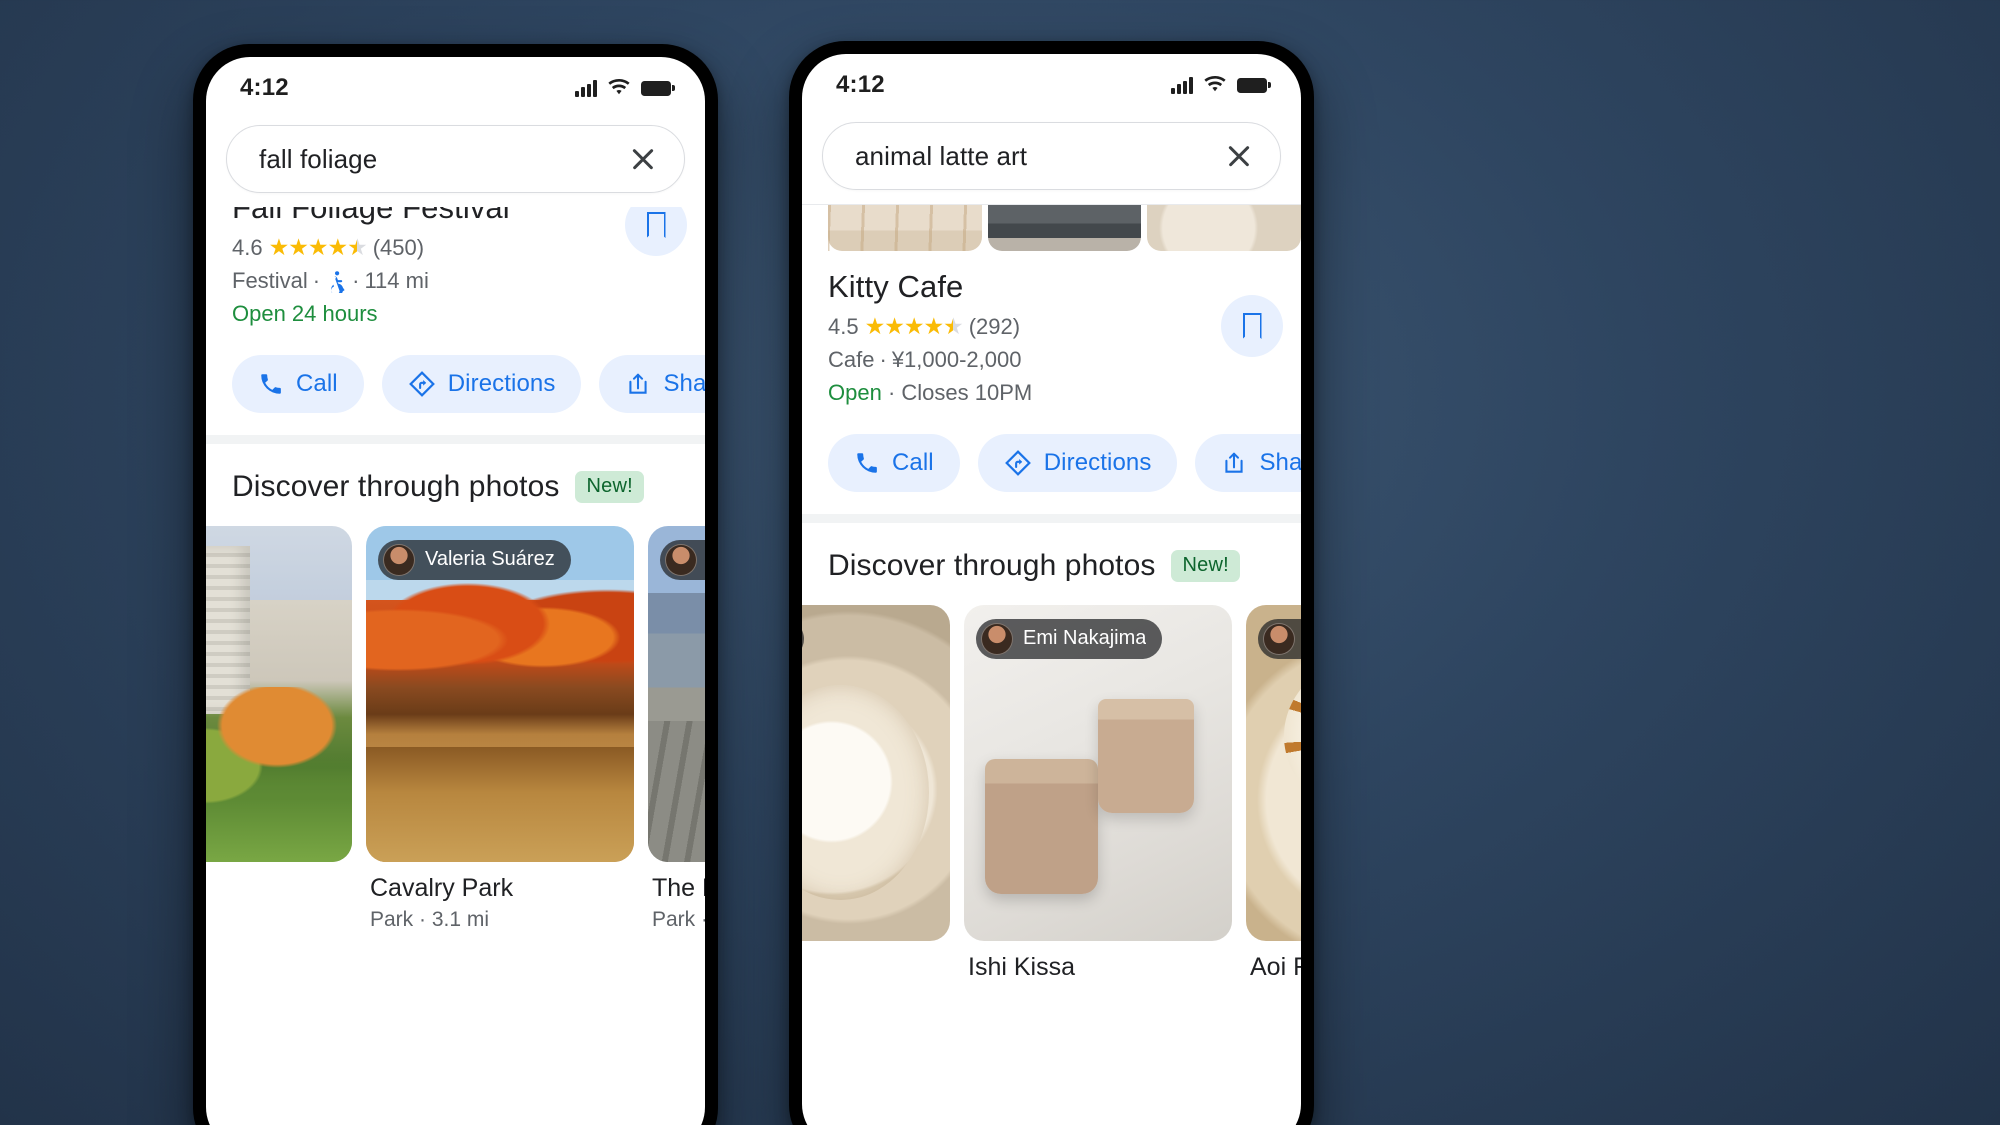 The height and width of the screenshot is (1125, 2000). Describe the element at coordinates (1275, 966) in the screenshot. I see `photo-place-name: Aoi Roa` at that location.